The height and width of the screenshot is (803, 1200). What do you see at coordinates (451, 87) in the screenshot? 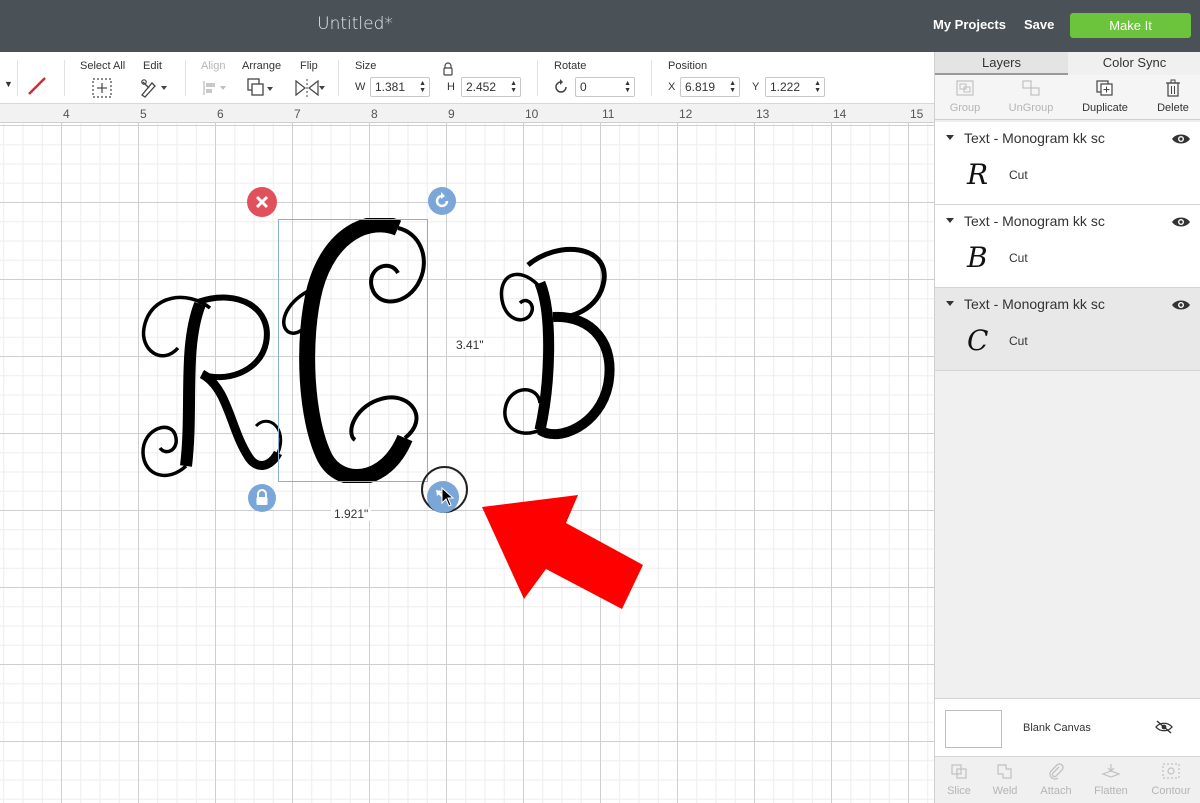
I see `height-letter: H` at bounding box center [451, 87].